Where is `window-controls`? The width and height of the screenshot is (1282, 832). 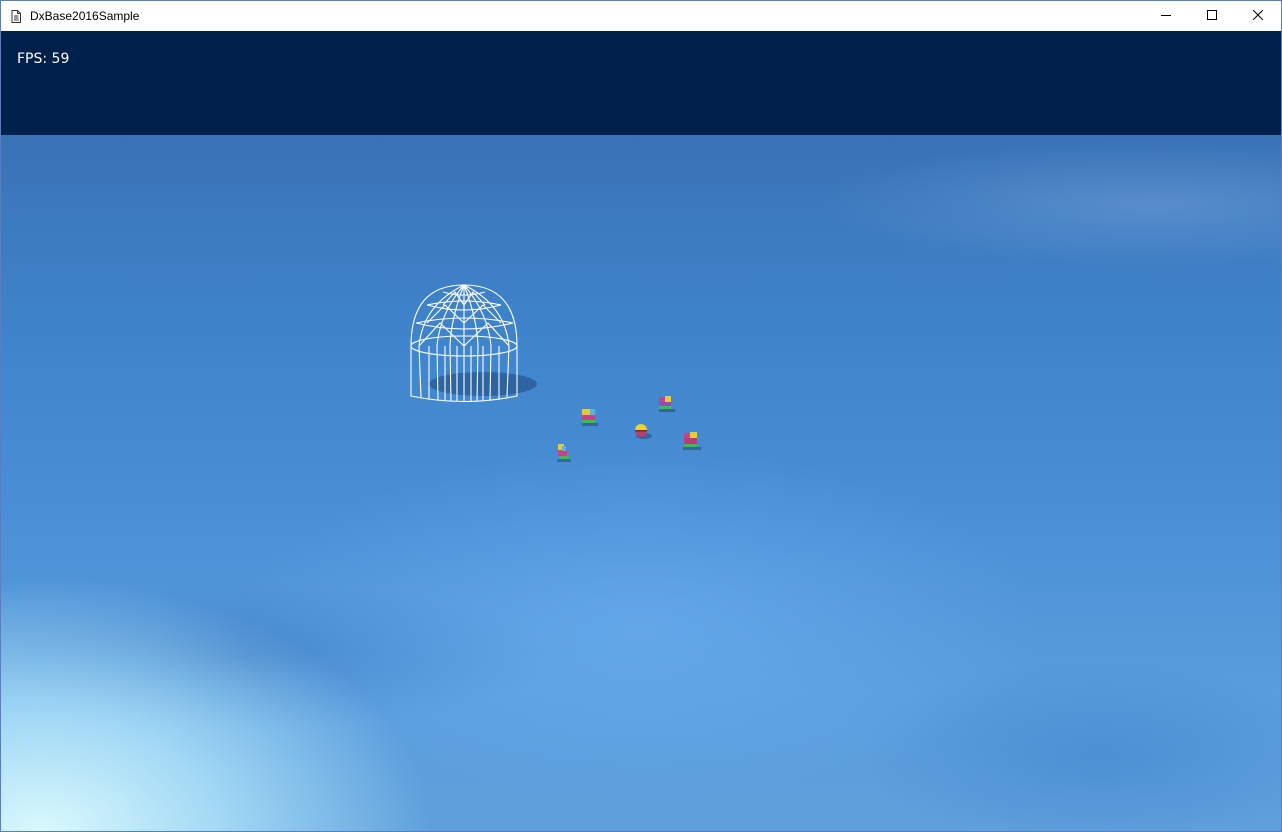 window-controls is located at coordinates (1212, 16).